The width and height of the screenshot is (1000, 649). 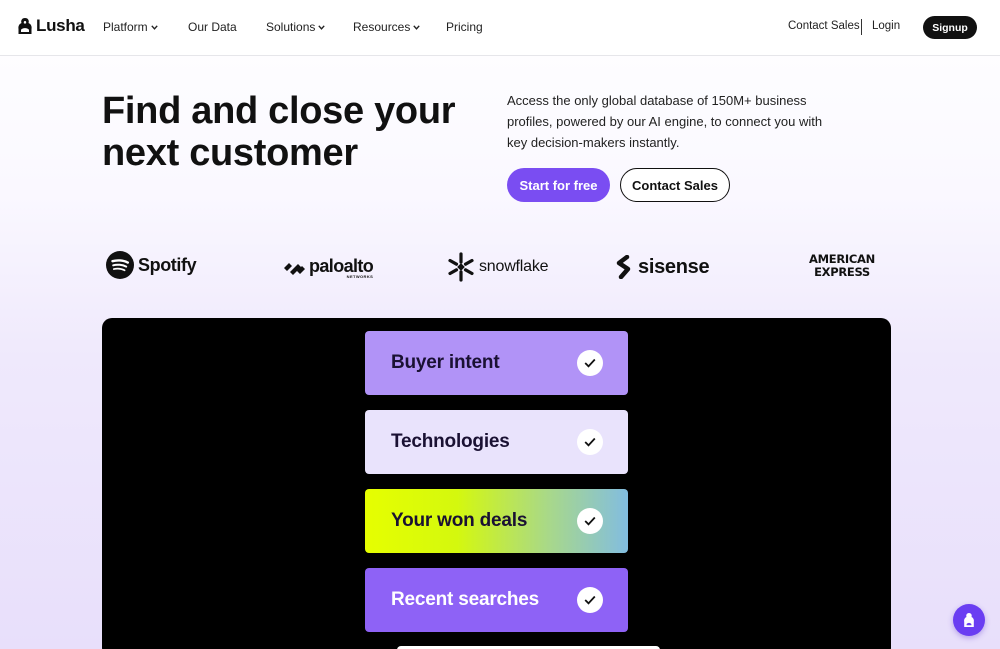 I want to click on nav-platform: Platform, so click(x=130, y=27).